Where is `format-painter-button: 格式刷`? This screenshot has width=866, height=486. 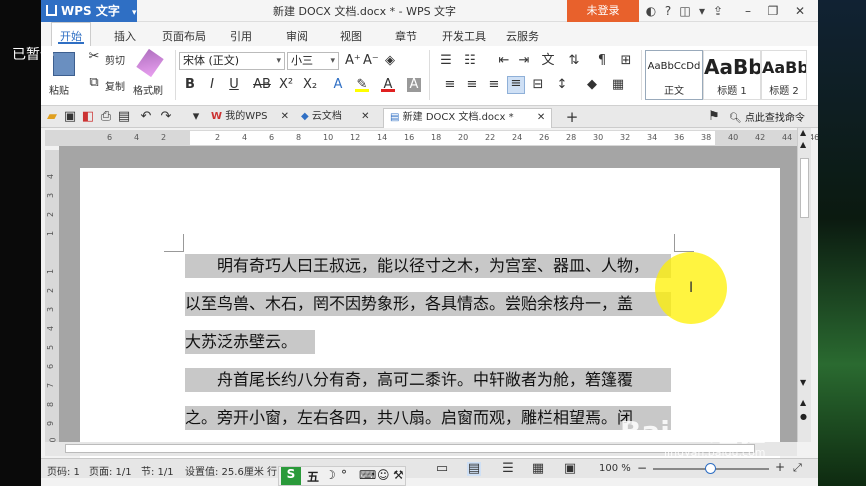 format-painter-button: 格式刷 is located at coordinates (151, 74).